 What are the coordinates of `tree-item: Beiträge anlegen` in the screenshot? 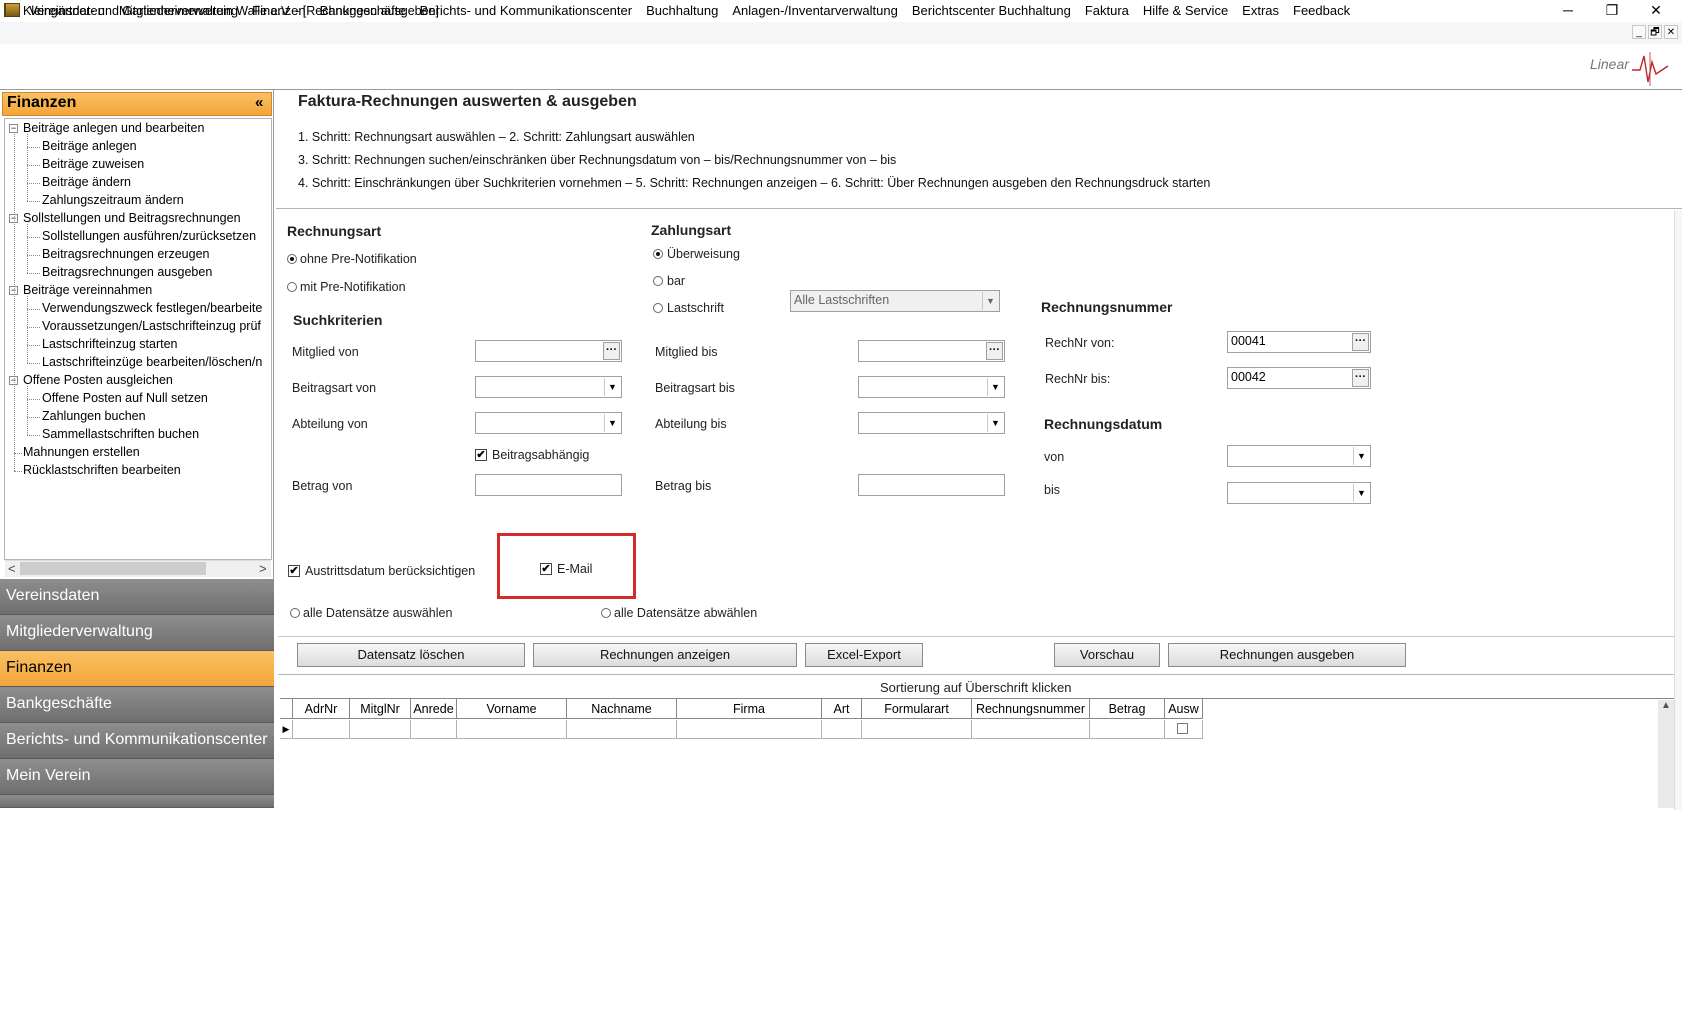 It's located at (89, 147).